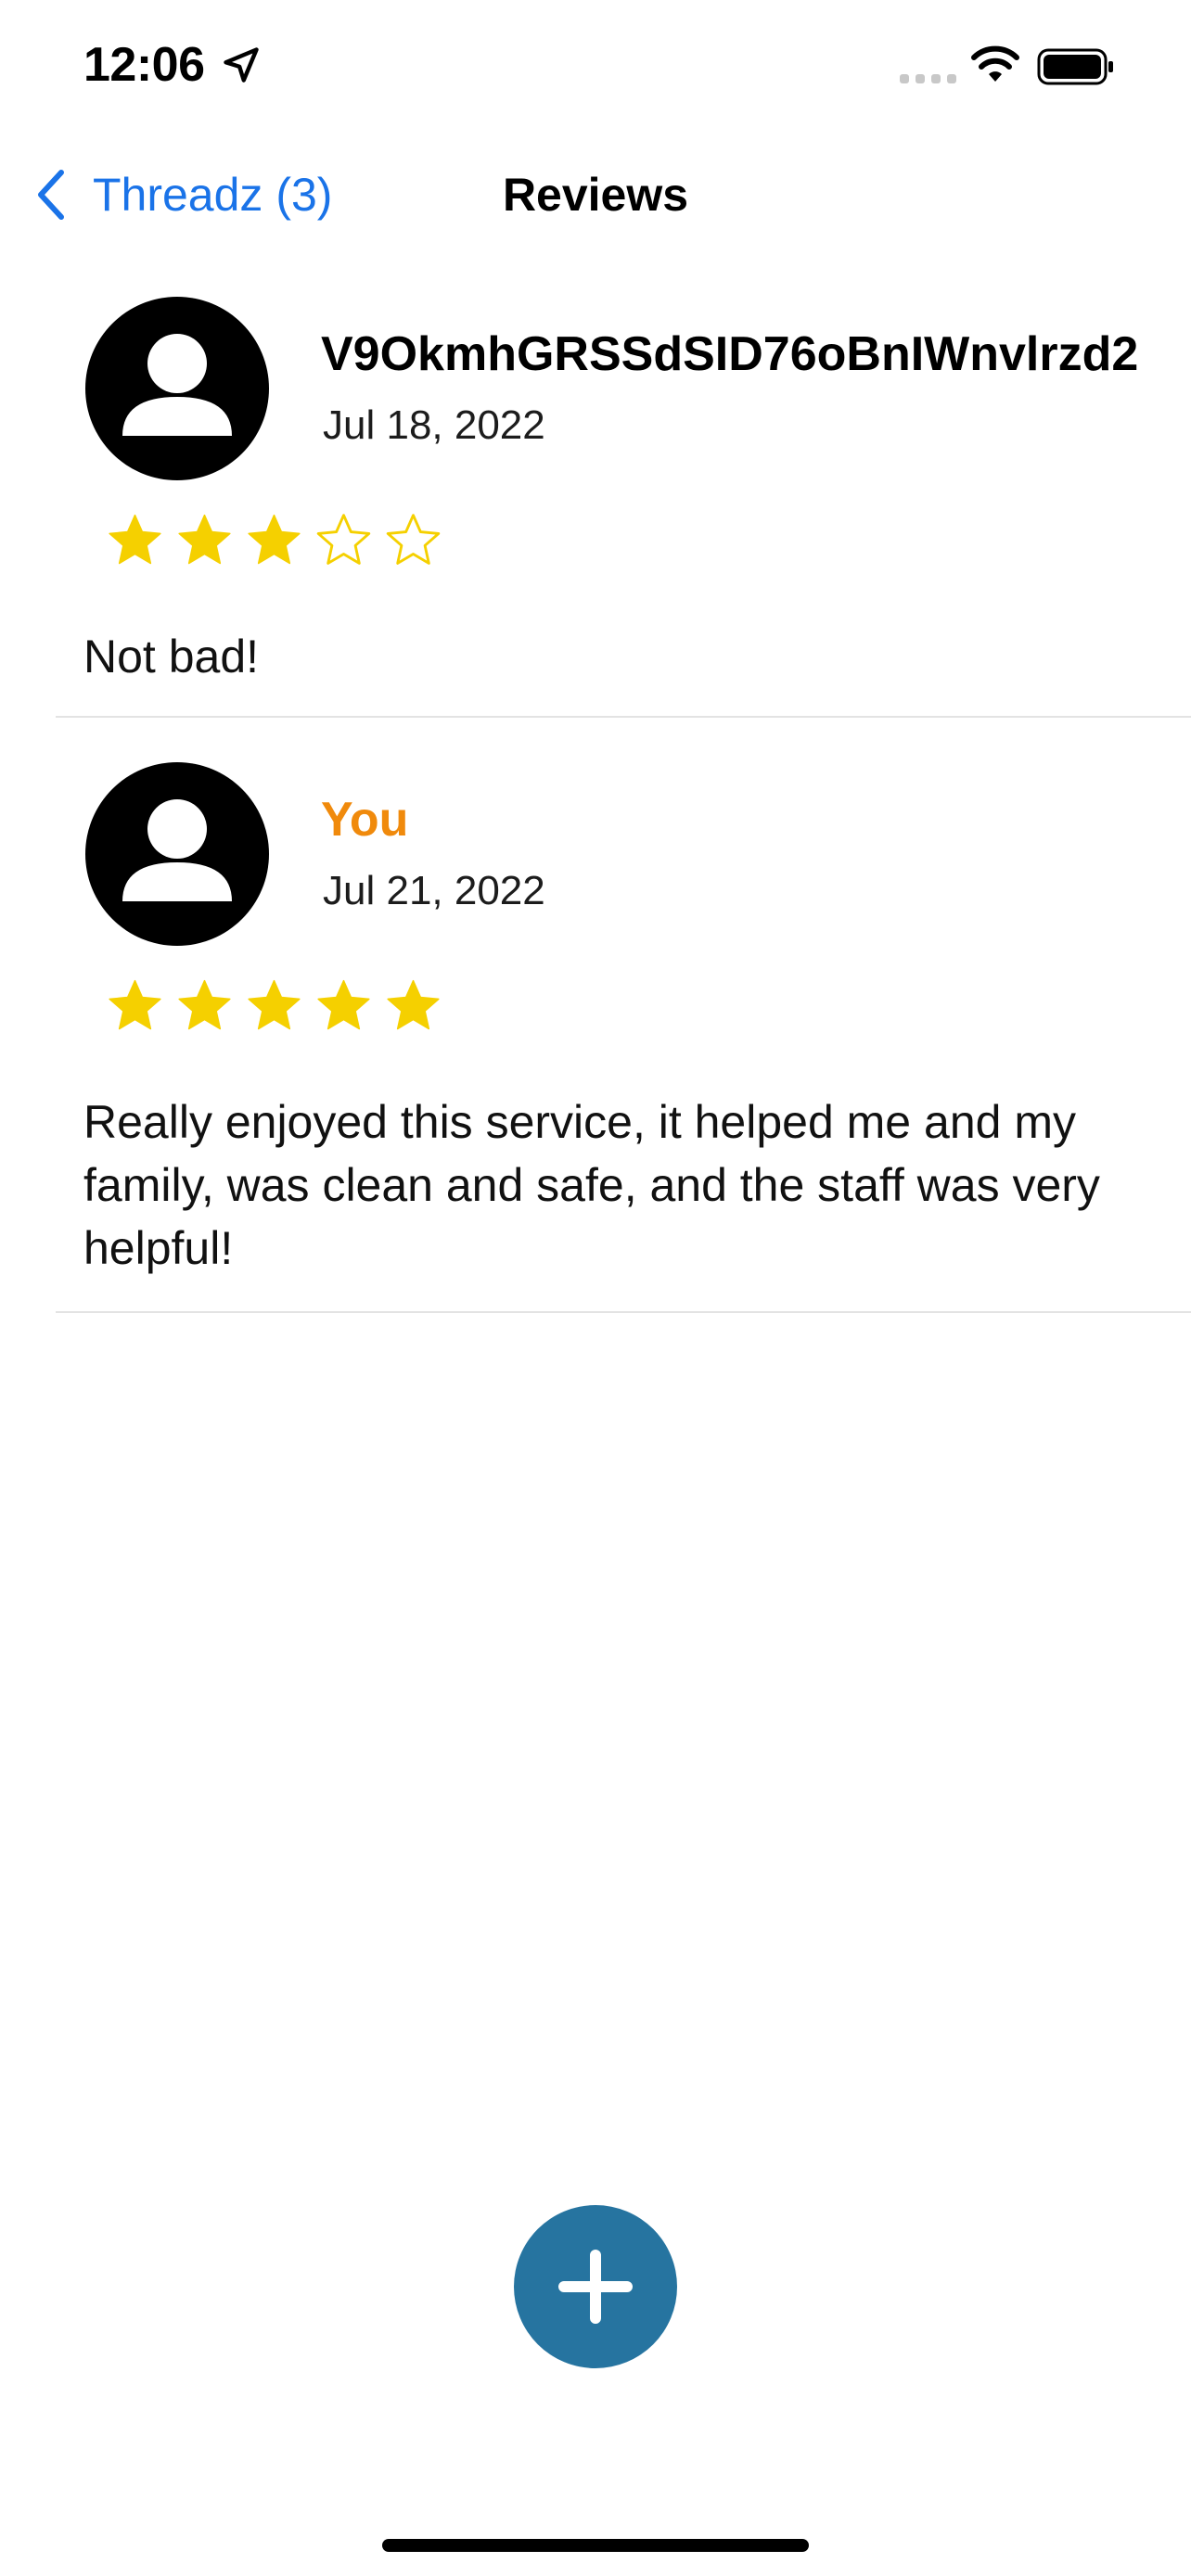  I want to click on status-bar: 12:06, so click(595, 65).